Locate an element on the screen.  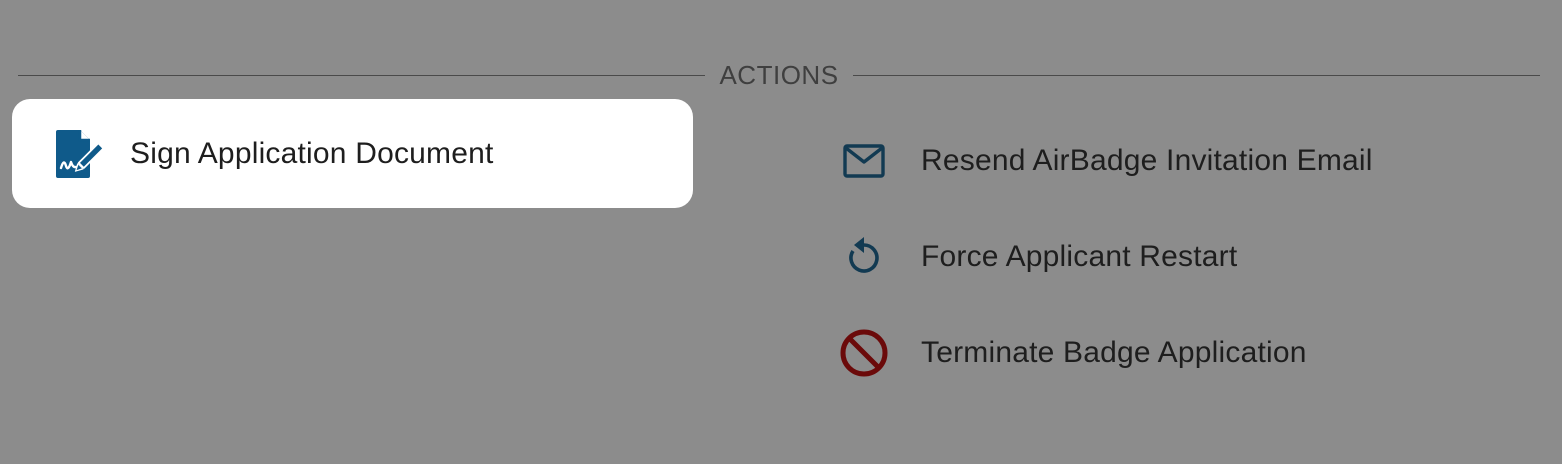
header-rule-left is located at coordinates (362, 75).